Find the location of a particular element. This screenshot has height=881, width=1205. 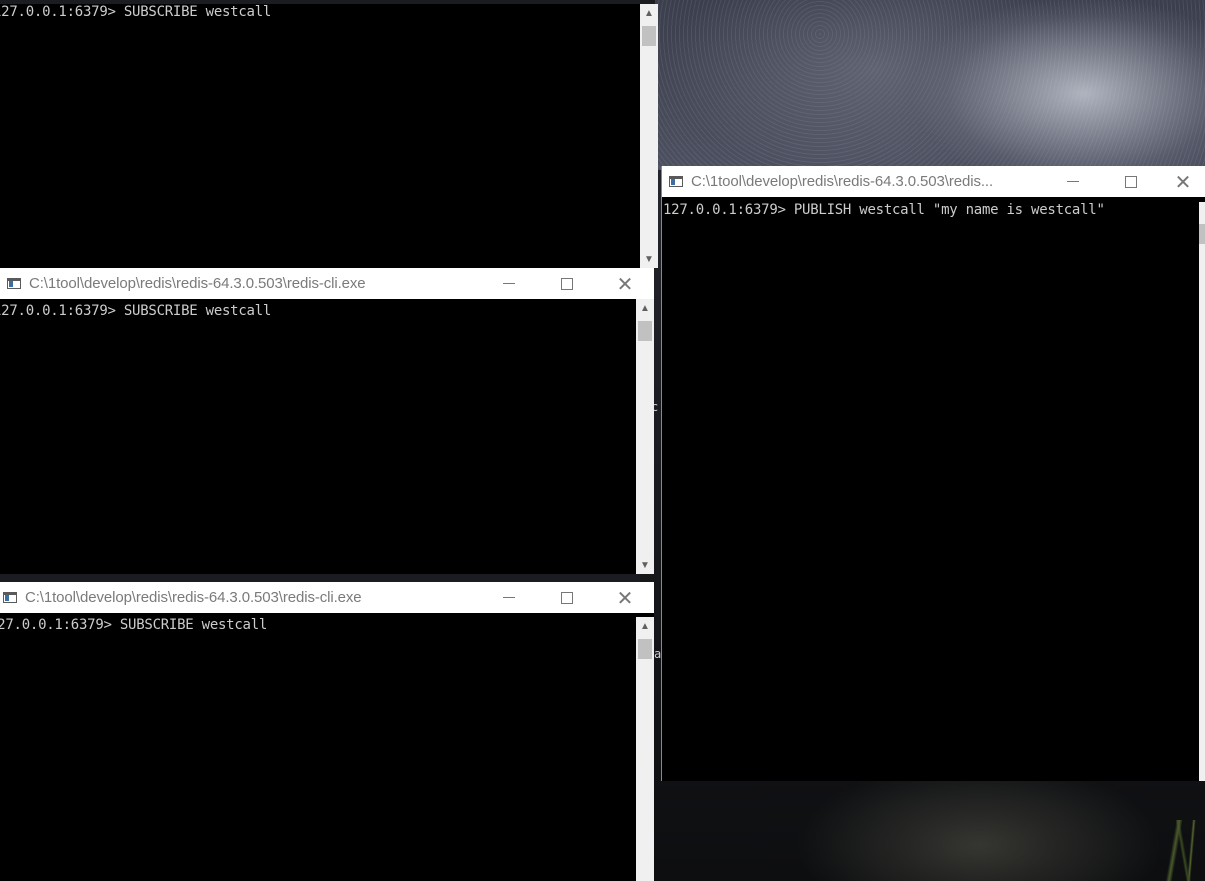

wallpaper-grass is located at coordinates (1177, 850).